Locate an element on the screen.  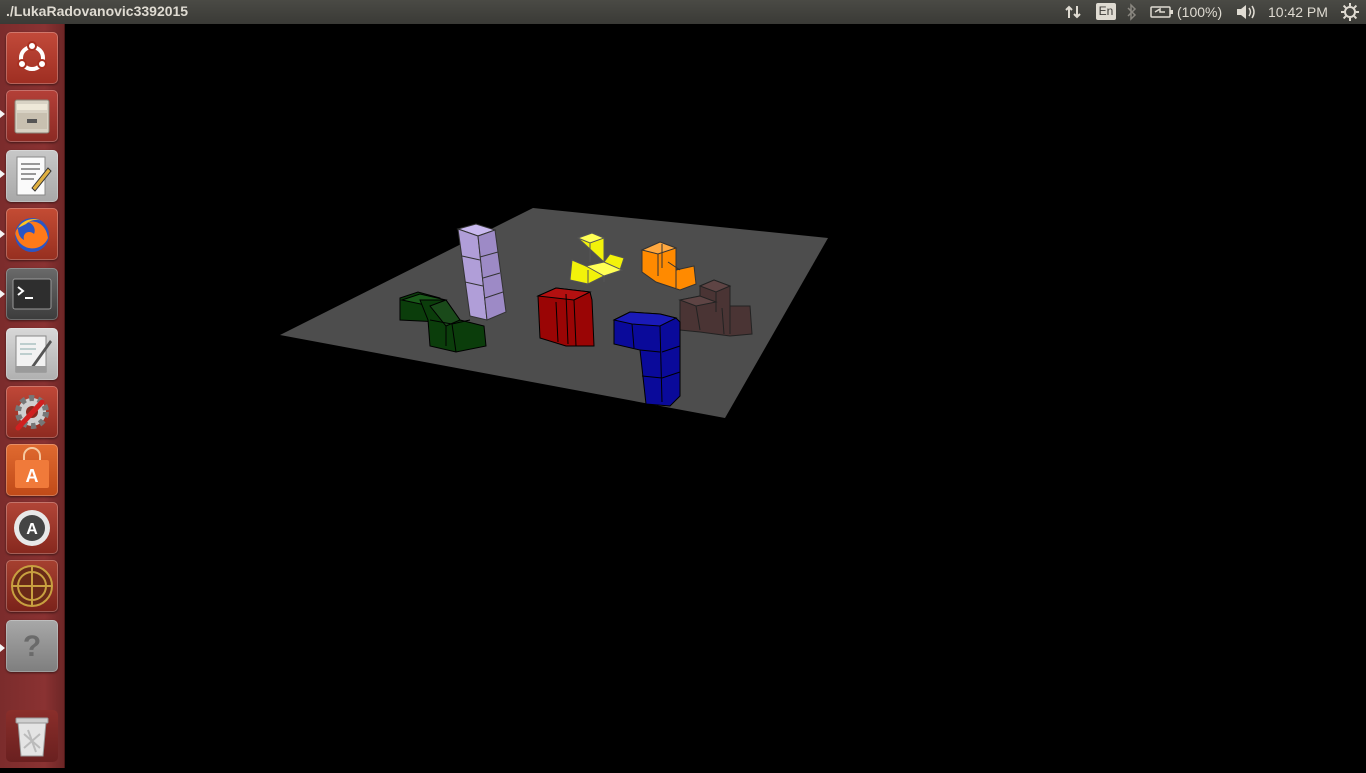
updater-icon: A is located at coordinates (32, 528).